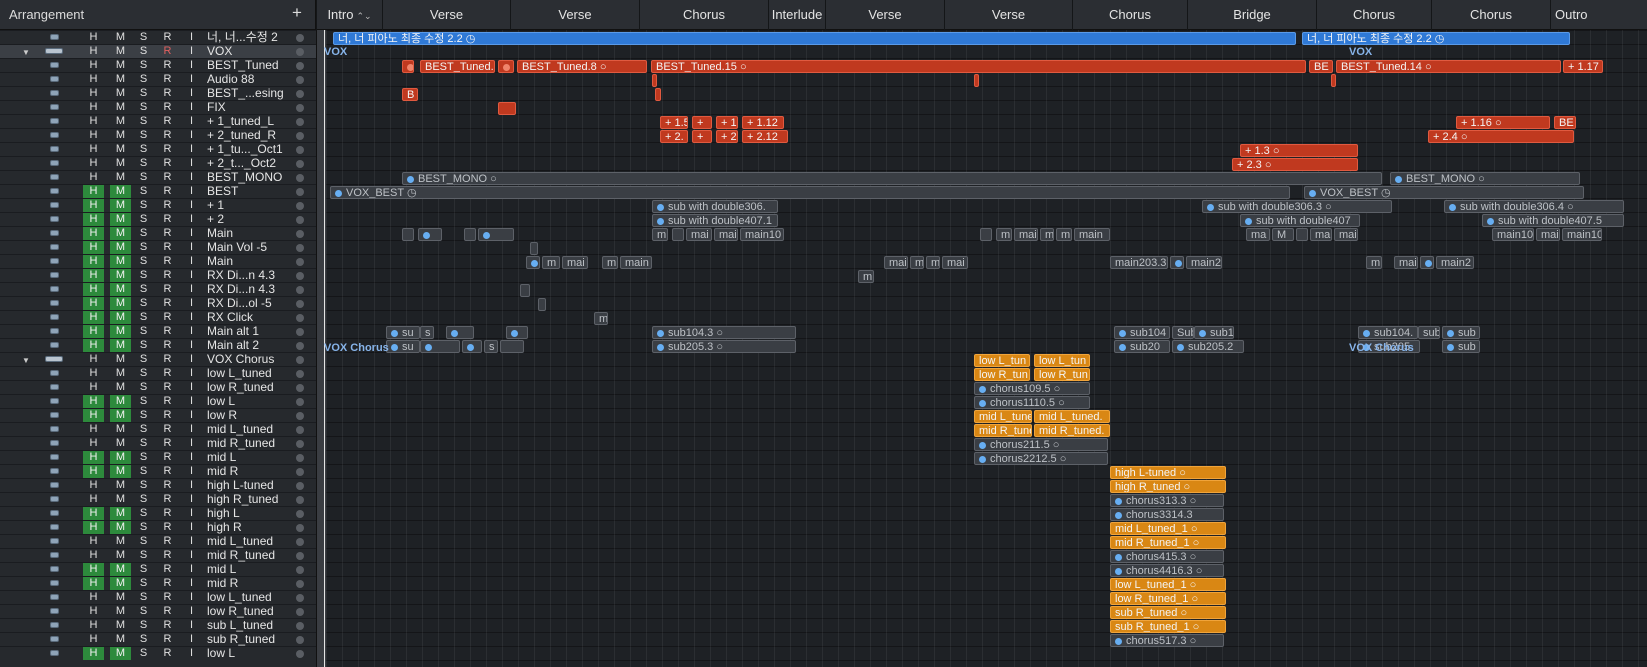 The height and width of the screenshot is (667, 1647). I want to click on region: chorus2212.5 ○, so click(1041, 458).